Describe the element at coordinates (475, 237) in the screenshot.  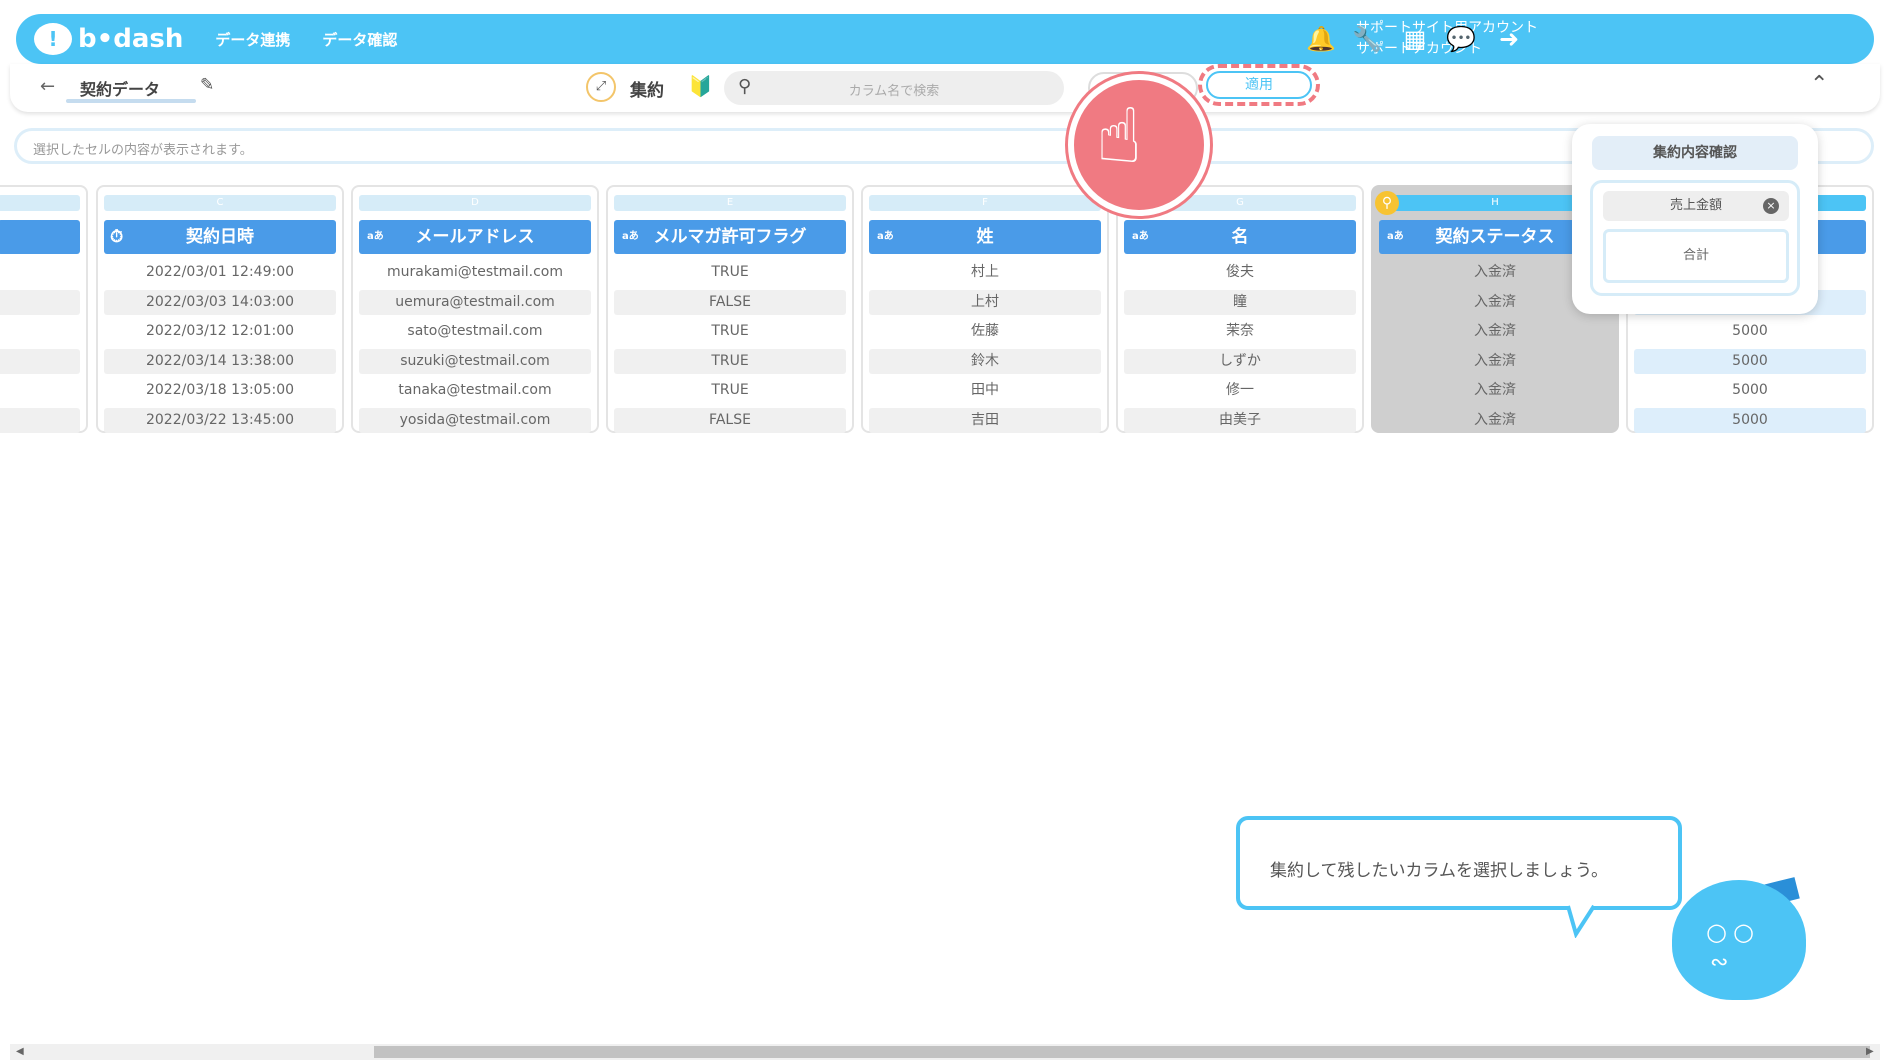
I see `column-header: aあ メールアドレス` at that location.